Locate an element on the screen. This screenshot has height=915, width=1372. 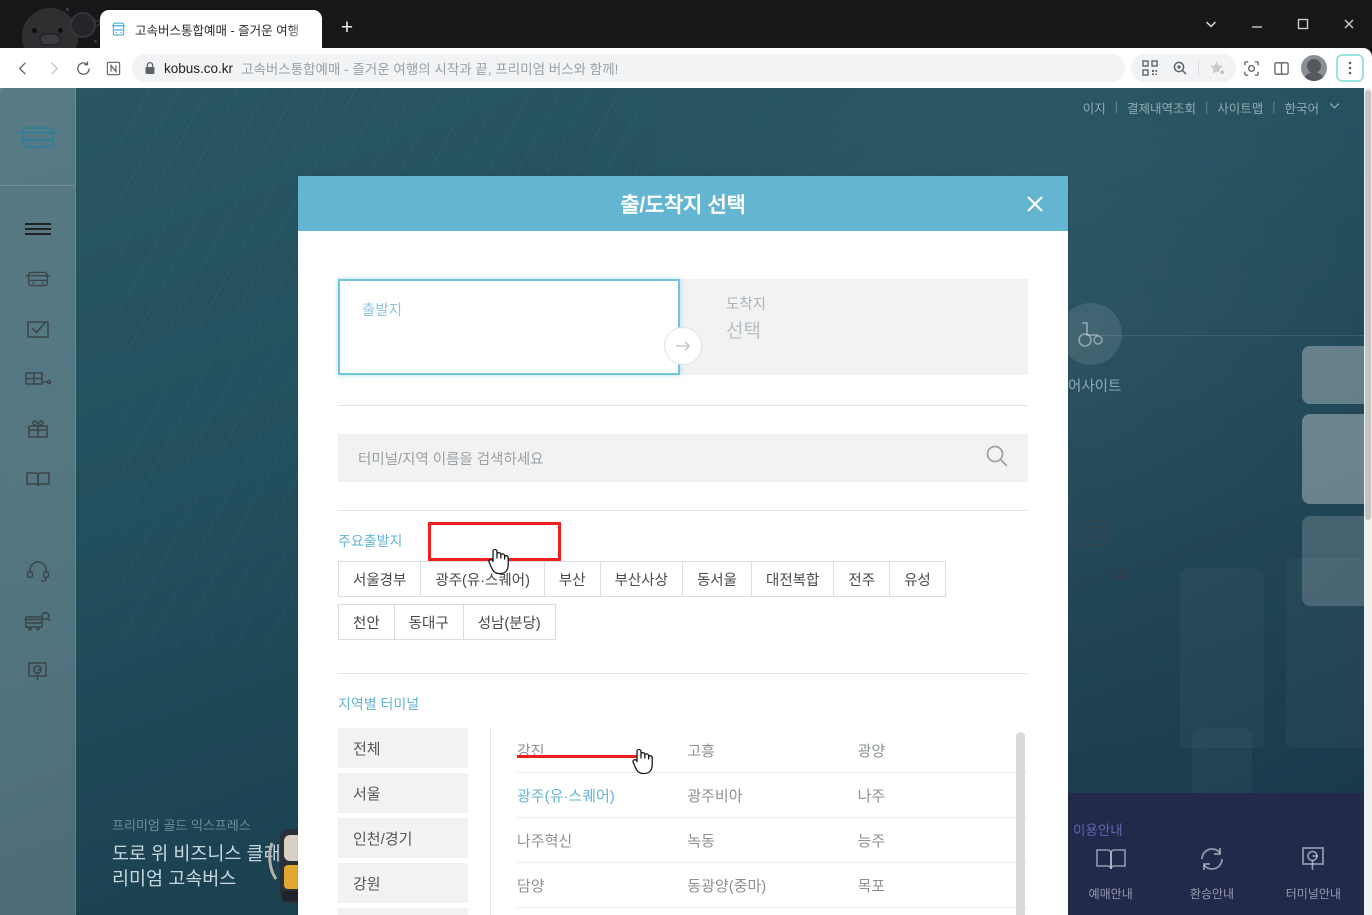
back-icon is located at coordinates (23, 68).